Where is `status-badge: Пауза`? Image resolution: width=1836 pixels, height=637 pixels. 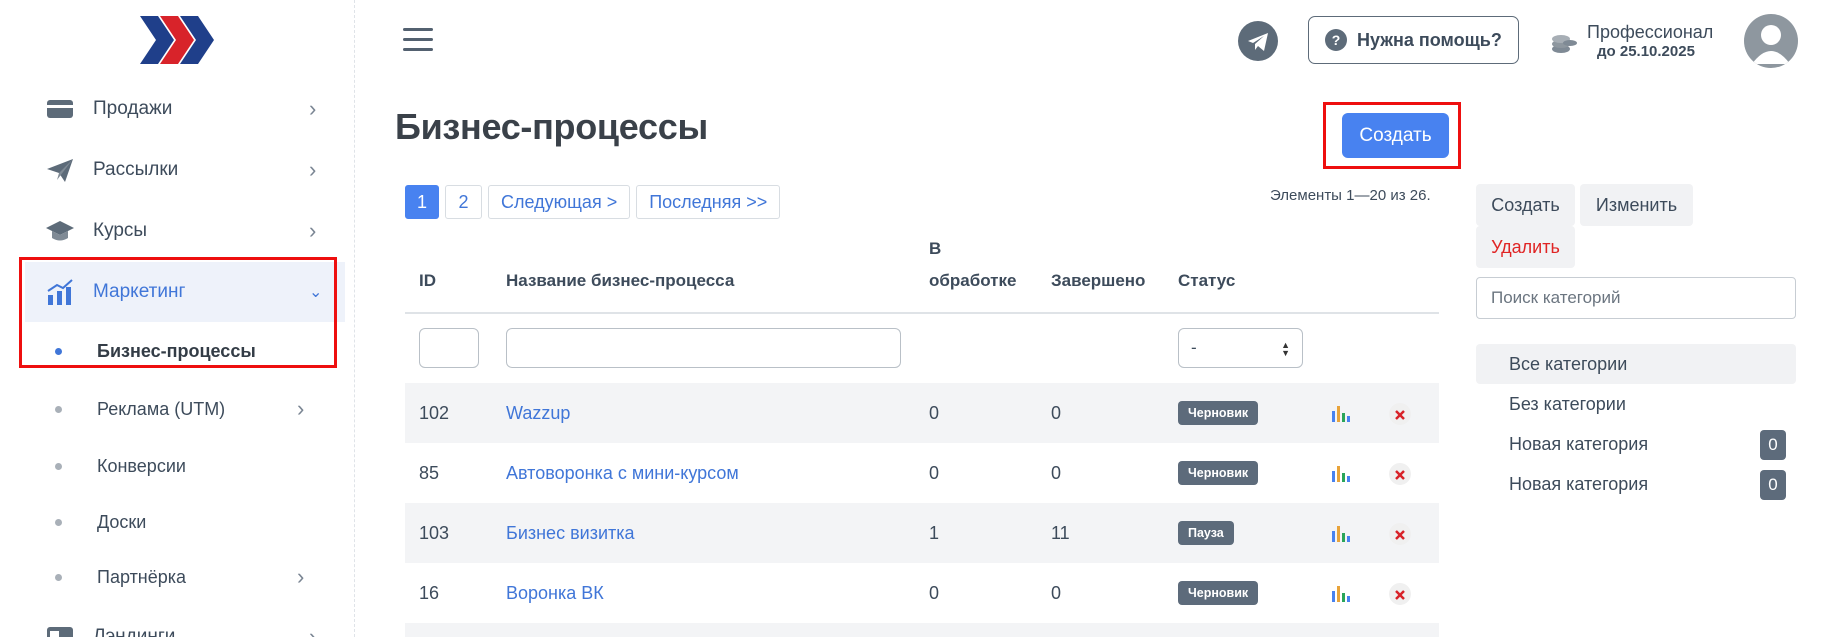
status-badge: Пауза is located at coordinates (1206, 533).